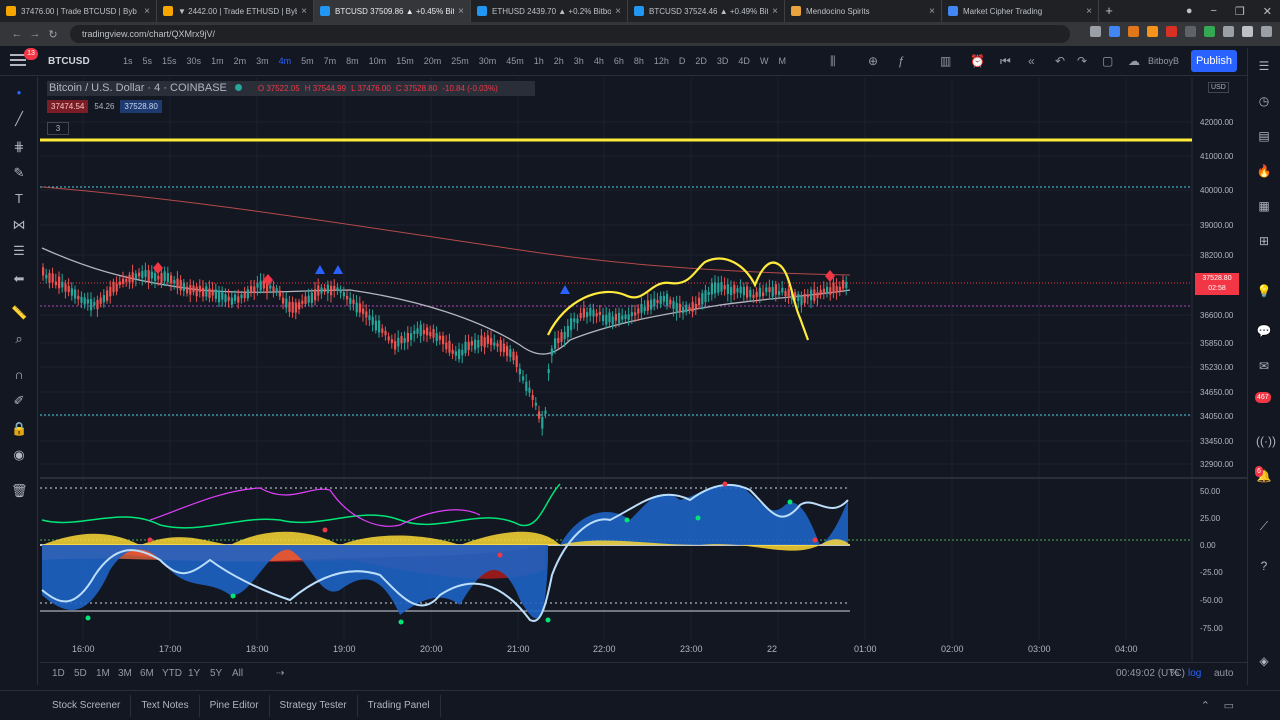 The width and height of the screenshot is (1280, 720). I want to click on replay-icon: ⏮, so click(1005, 61).